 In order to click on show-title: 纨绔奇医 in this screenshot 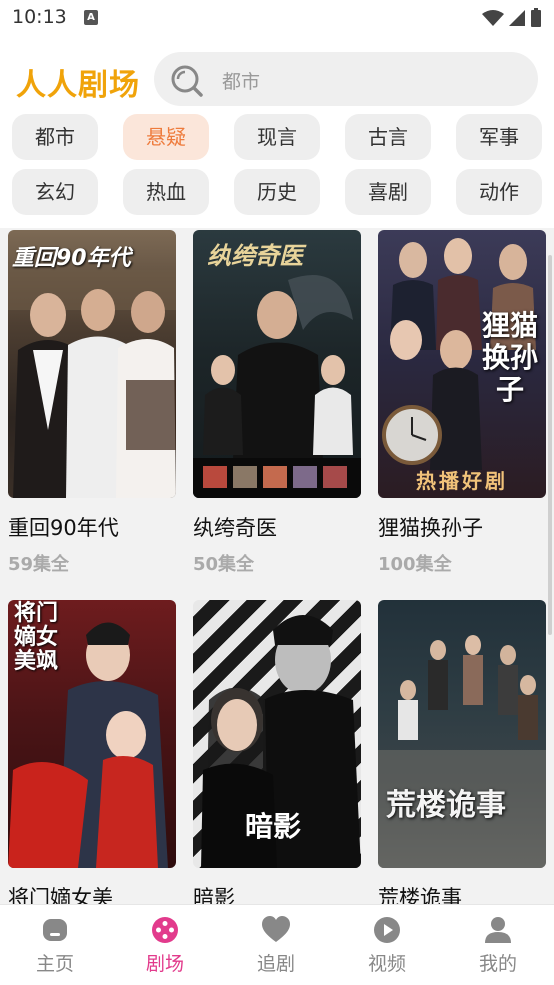, I will do `click(235, 528)`.